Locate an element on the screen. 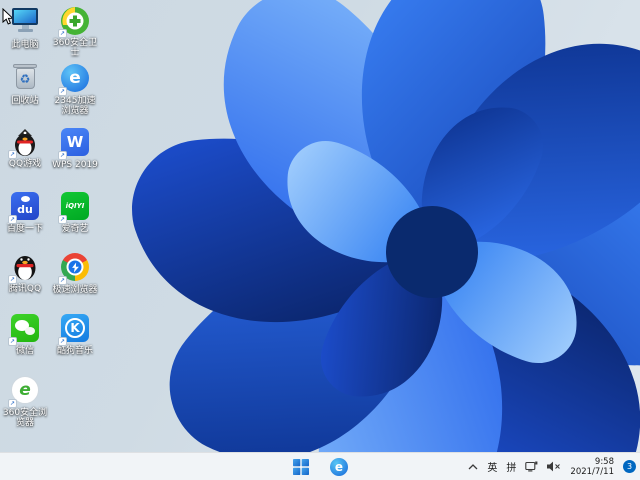 Image resolution: width=640 pixels, height=480 pixels. edge-taskbar-button: e is located at coordinates (339, 467).